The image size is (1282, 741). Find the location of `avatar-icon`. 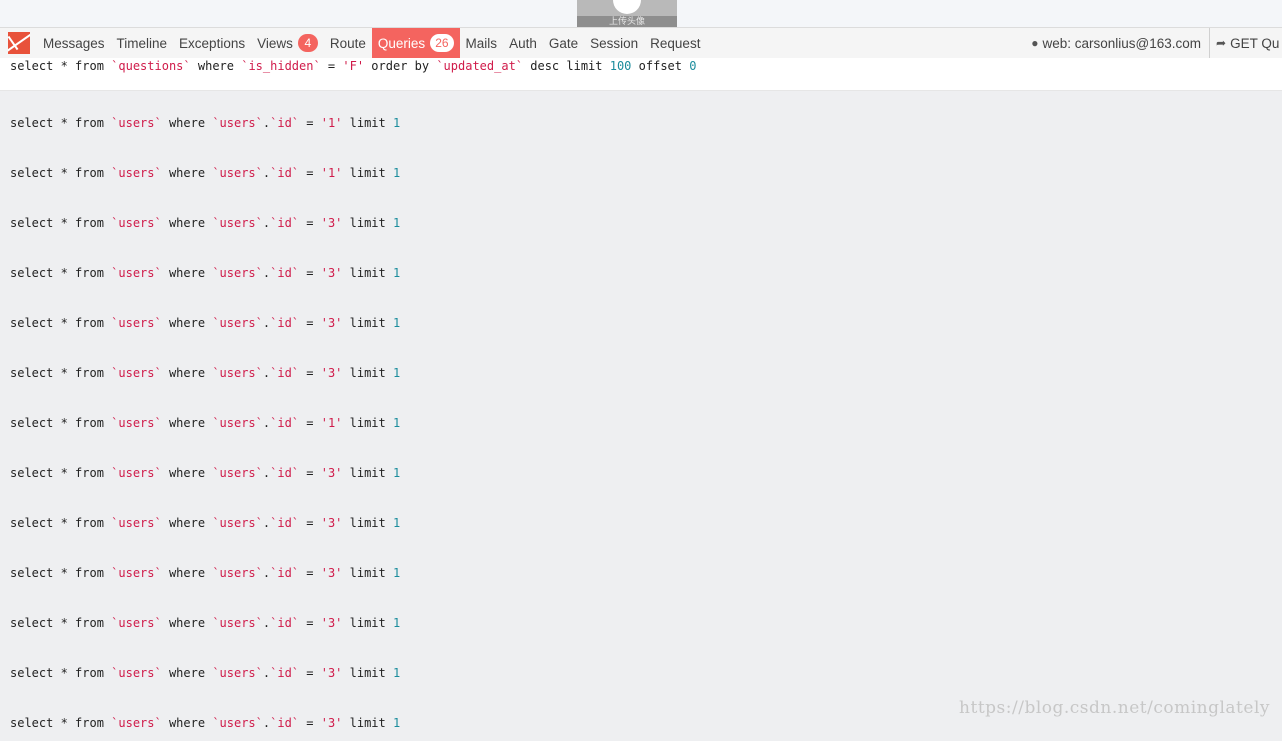

avatar-icon is located at coordinates (627, 7).